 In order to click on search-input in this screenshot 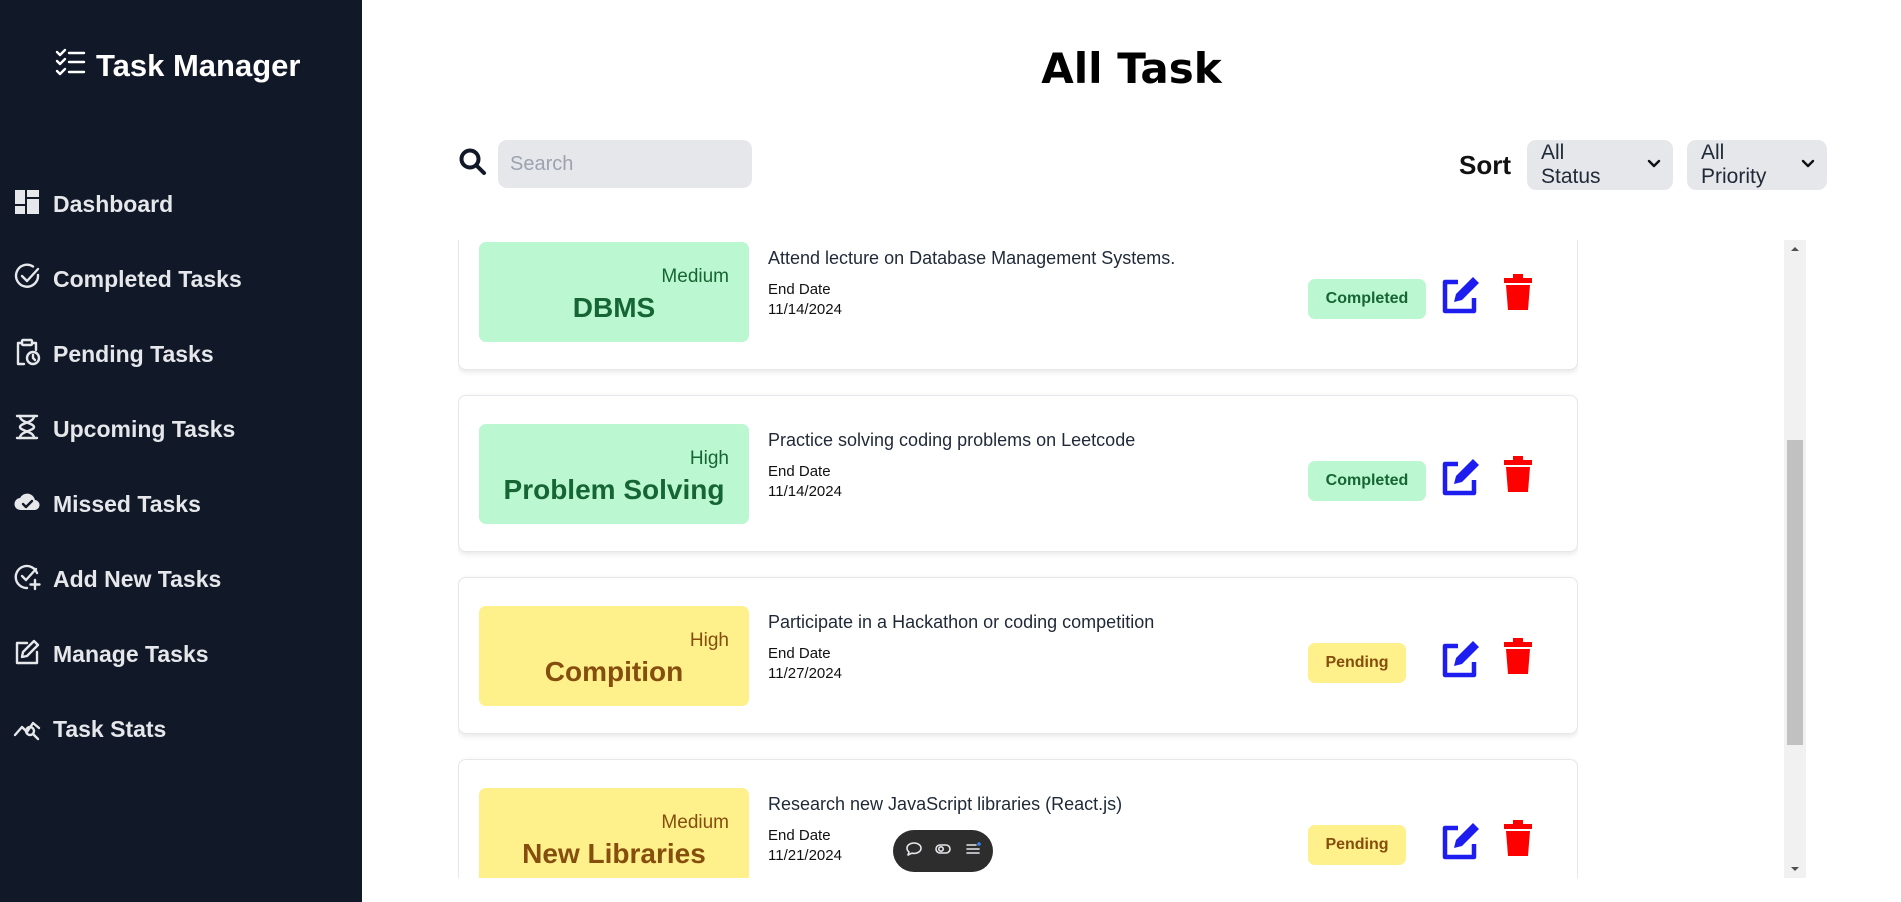, I will do `click(625, 164)`.